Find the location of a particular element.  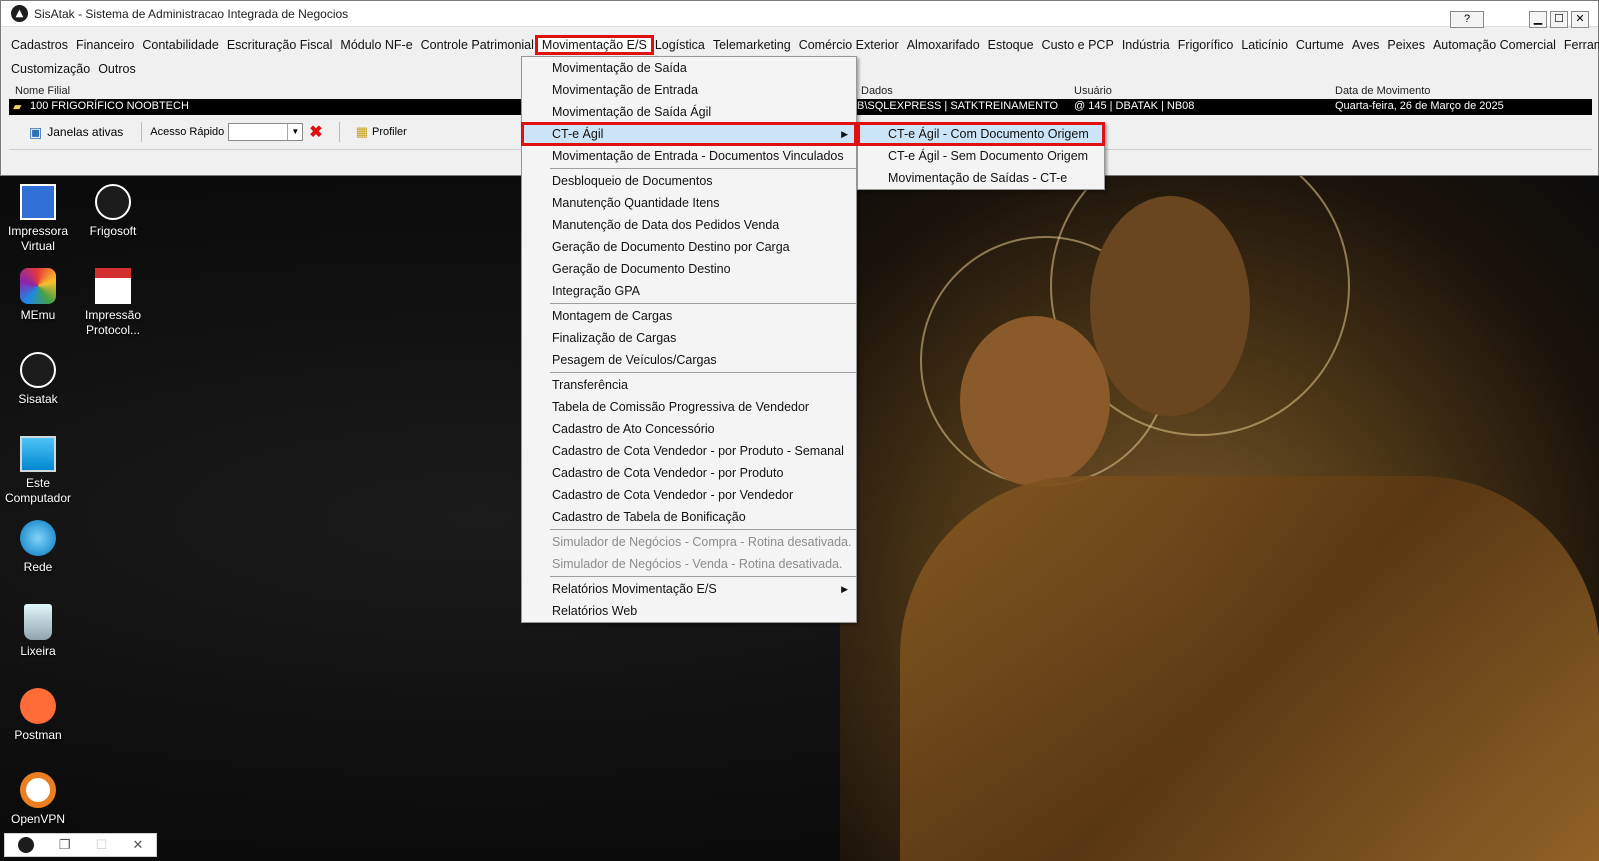

menu-laticinio: Laticínio is located at coordinates (1264, 45).